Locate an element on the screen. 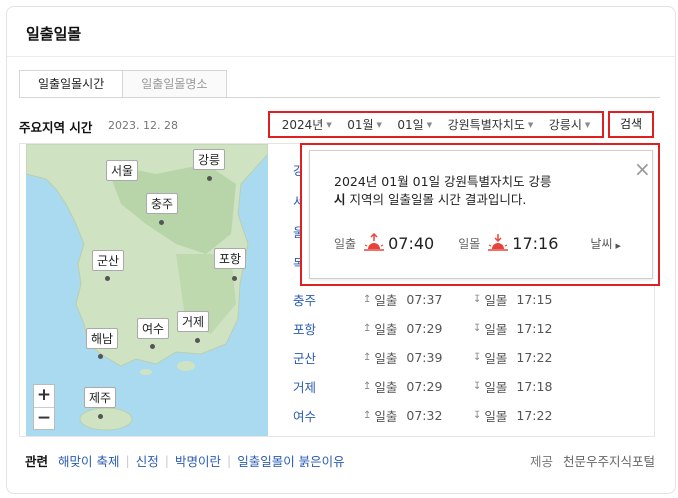 This screenshot has width=678, height=498. year-select: 2024년 ▼ is located at coordinates (307, 124).